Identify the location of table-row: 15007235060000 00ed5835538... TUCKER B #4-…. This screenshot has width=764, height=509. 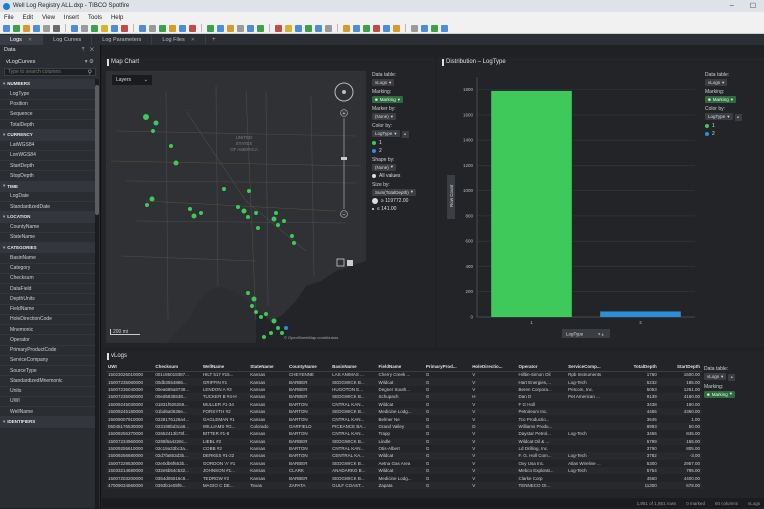
(404, 397).